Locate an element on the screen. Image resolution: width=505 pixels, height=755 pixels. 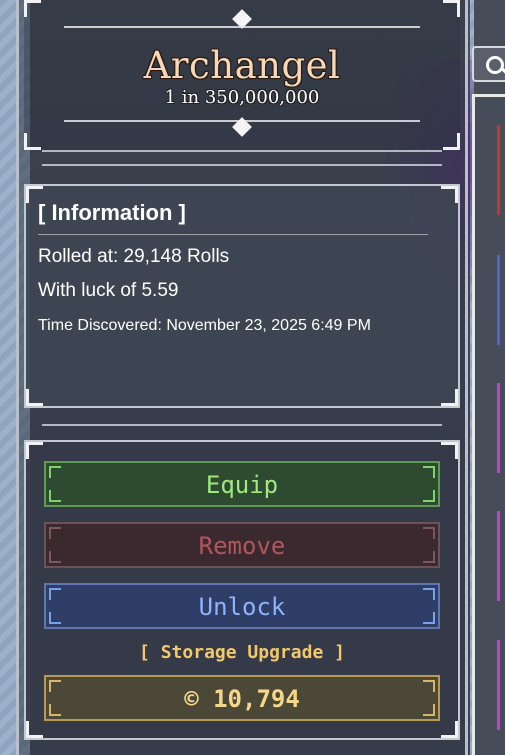
aura-rarity: 1 in 350,000,000 is located at coordinates (242, 97).